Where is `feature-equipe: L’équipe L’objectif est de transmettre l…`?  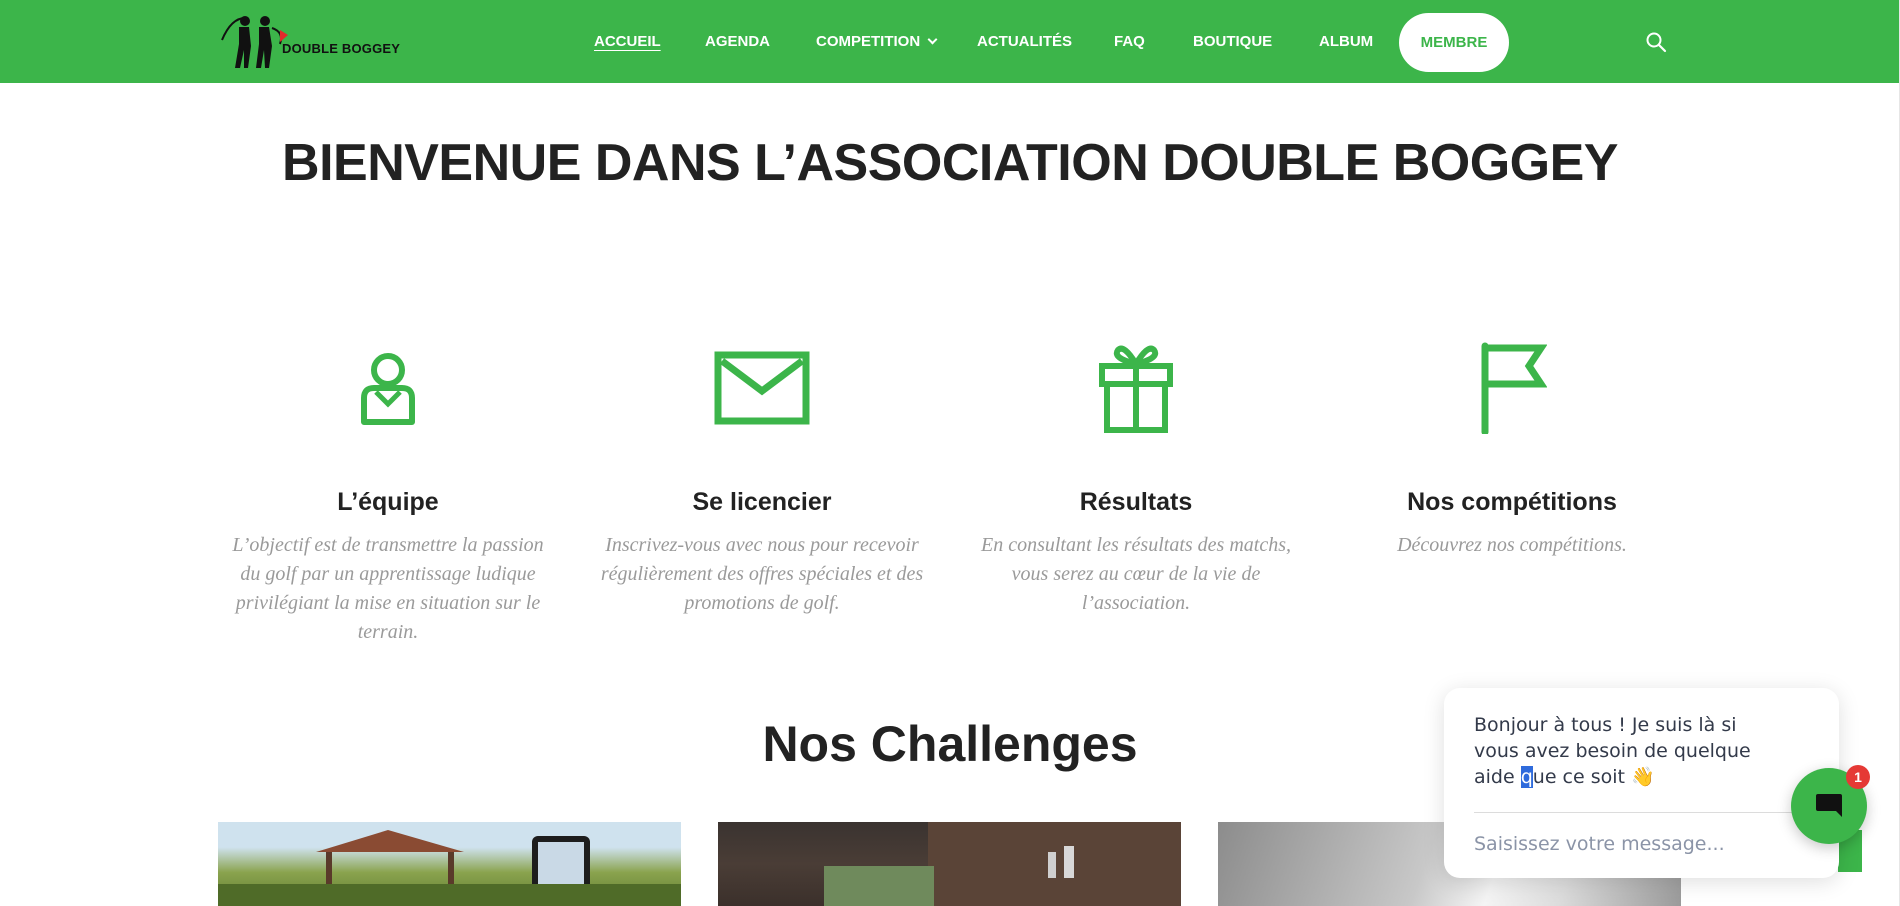
feature-equipe: L’équipe L’objectif est de transmettre l… is located at coordinates (388, 493).